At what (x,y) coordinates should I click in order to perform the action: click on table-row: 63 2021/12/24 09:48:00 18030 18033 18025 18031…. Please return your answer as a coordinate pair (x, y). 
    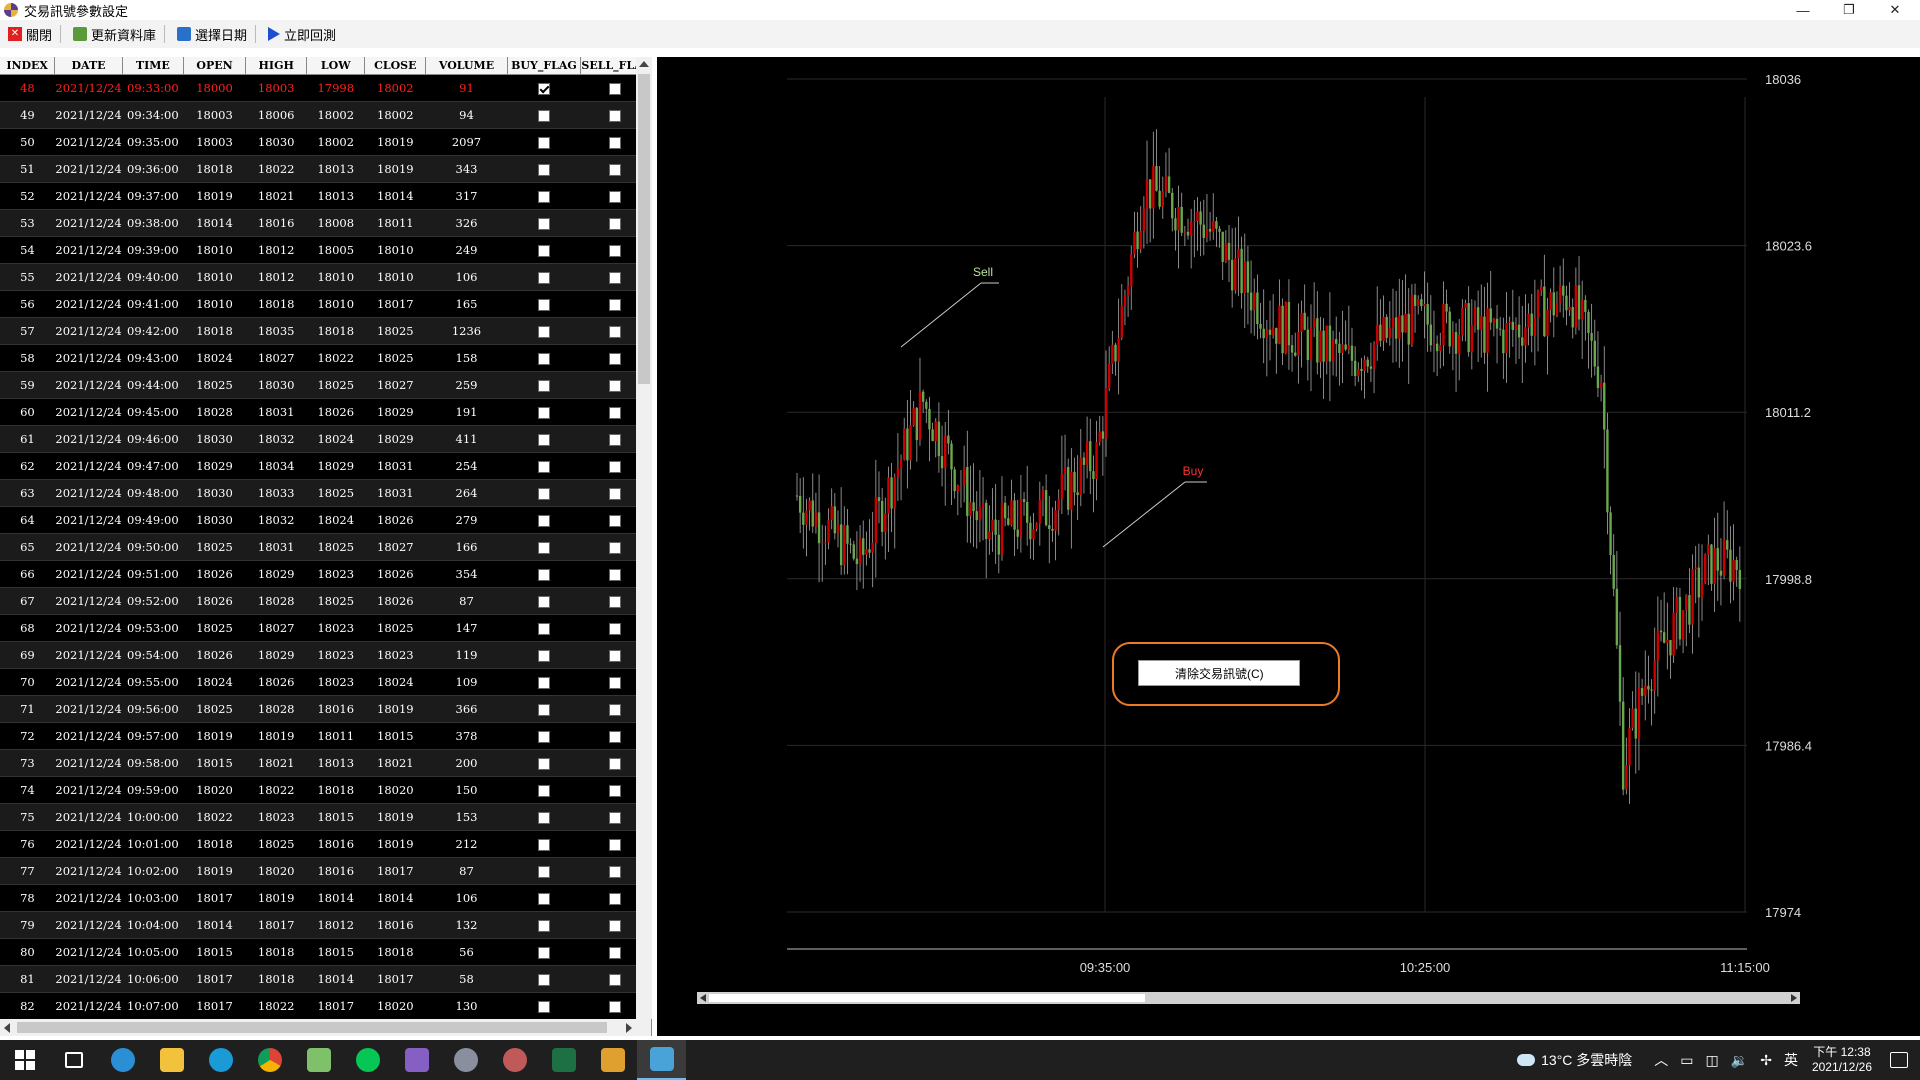
    Looking at the image, I should click on (318, 493).